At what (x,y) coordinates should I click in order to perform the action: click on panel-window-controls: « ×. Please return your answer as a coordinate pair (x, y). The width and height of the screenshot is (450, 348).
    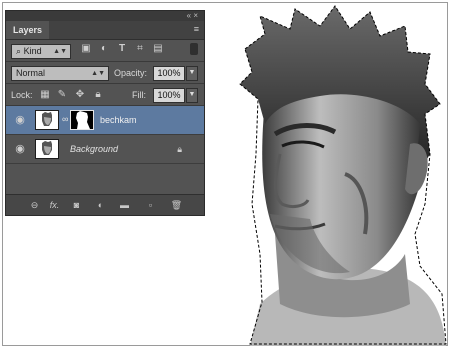
    Looking at the image, I should click on (192, 16).